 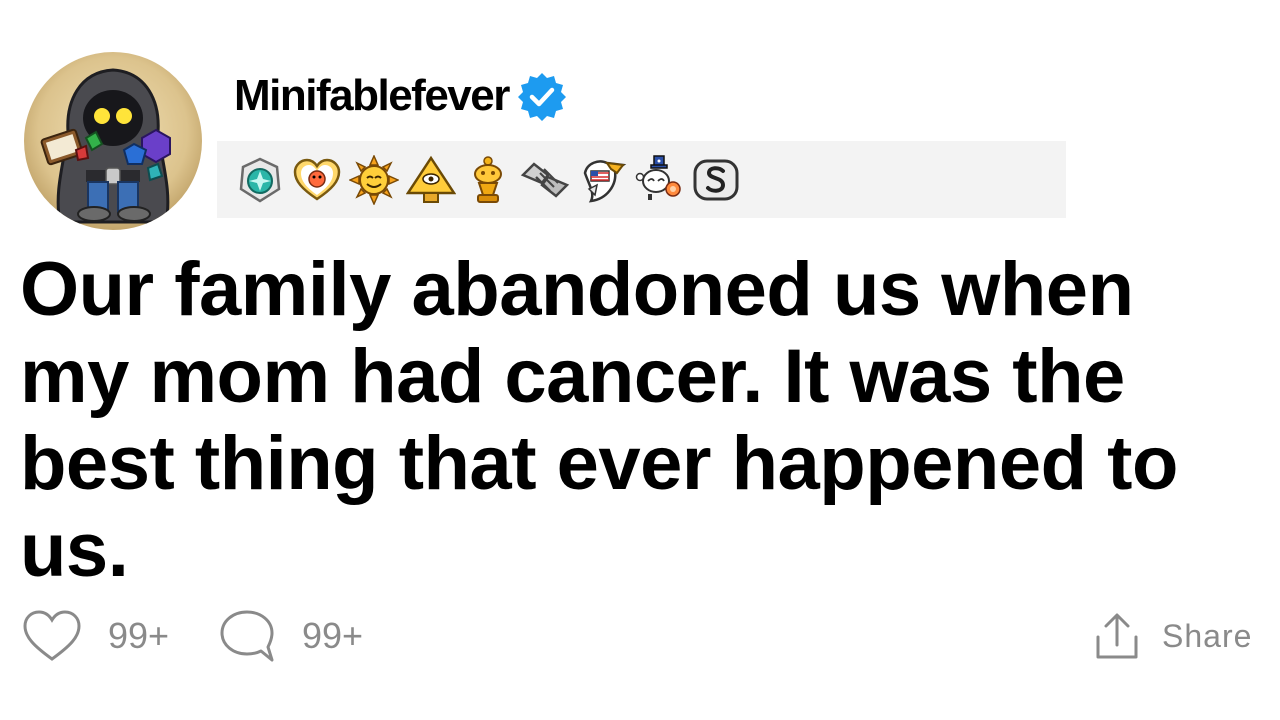 I want to click on snoo-uncle-sam-award-icon, so click(x=659, y=180).